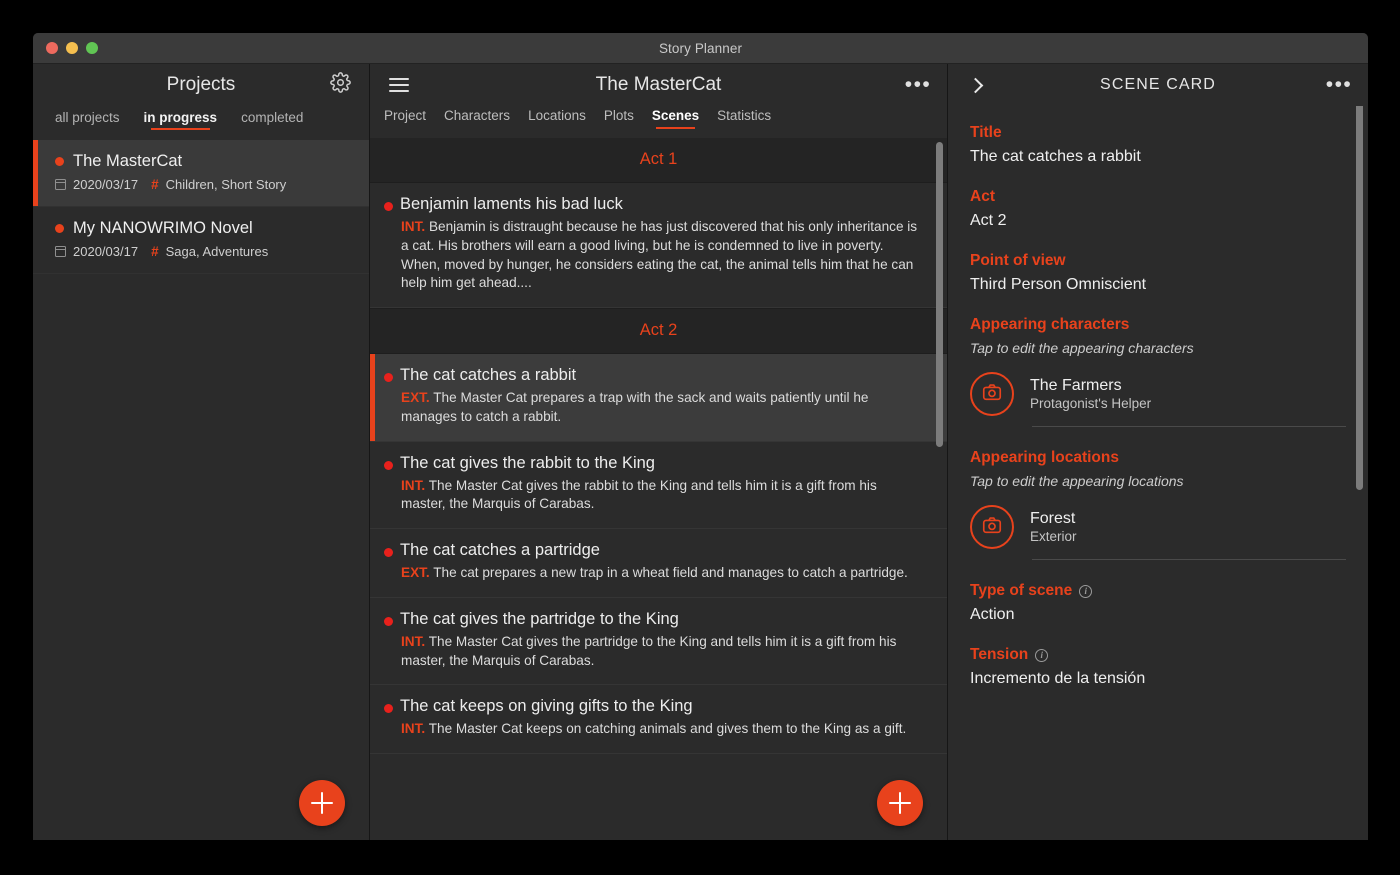 The image size is (1400, 875). I want to click on field-title: Title The cat catches a rabbit, so click(1158, 145).